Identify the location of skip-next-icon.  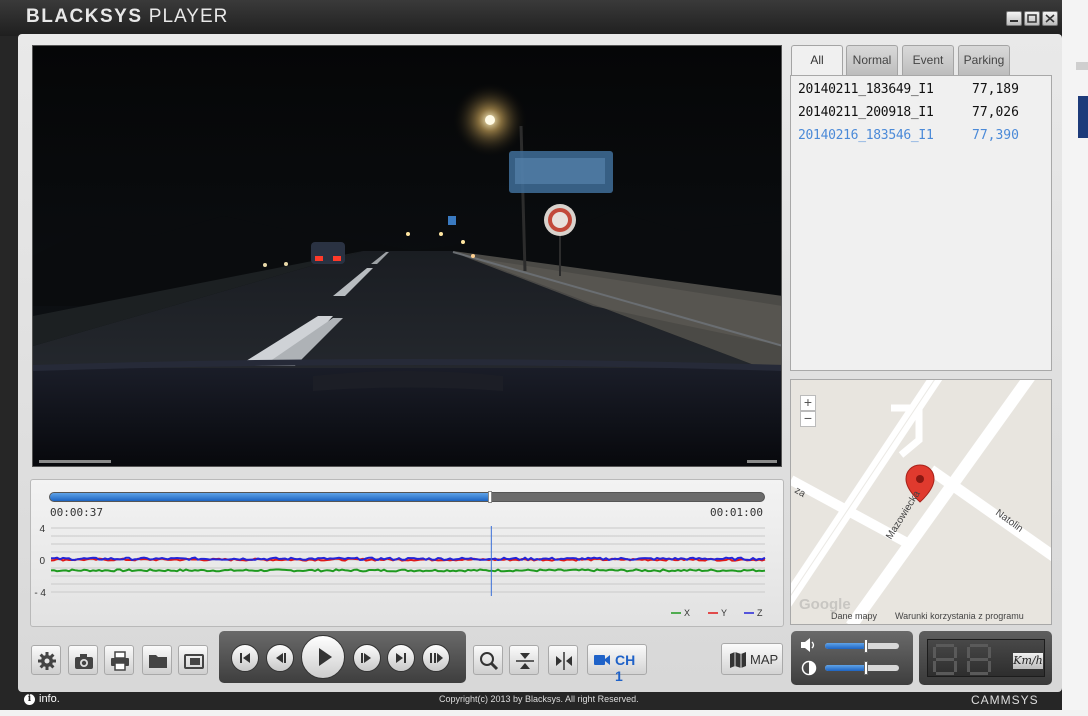
(401, 658).